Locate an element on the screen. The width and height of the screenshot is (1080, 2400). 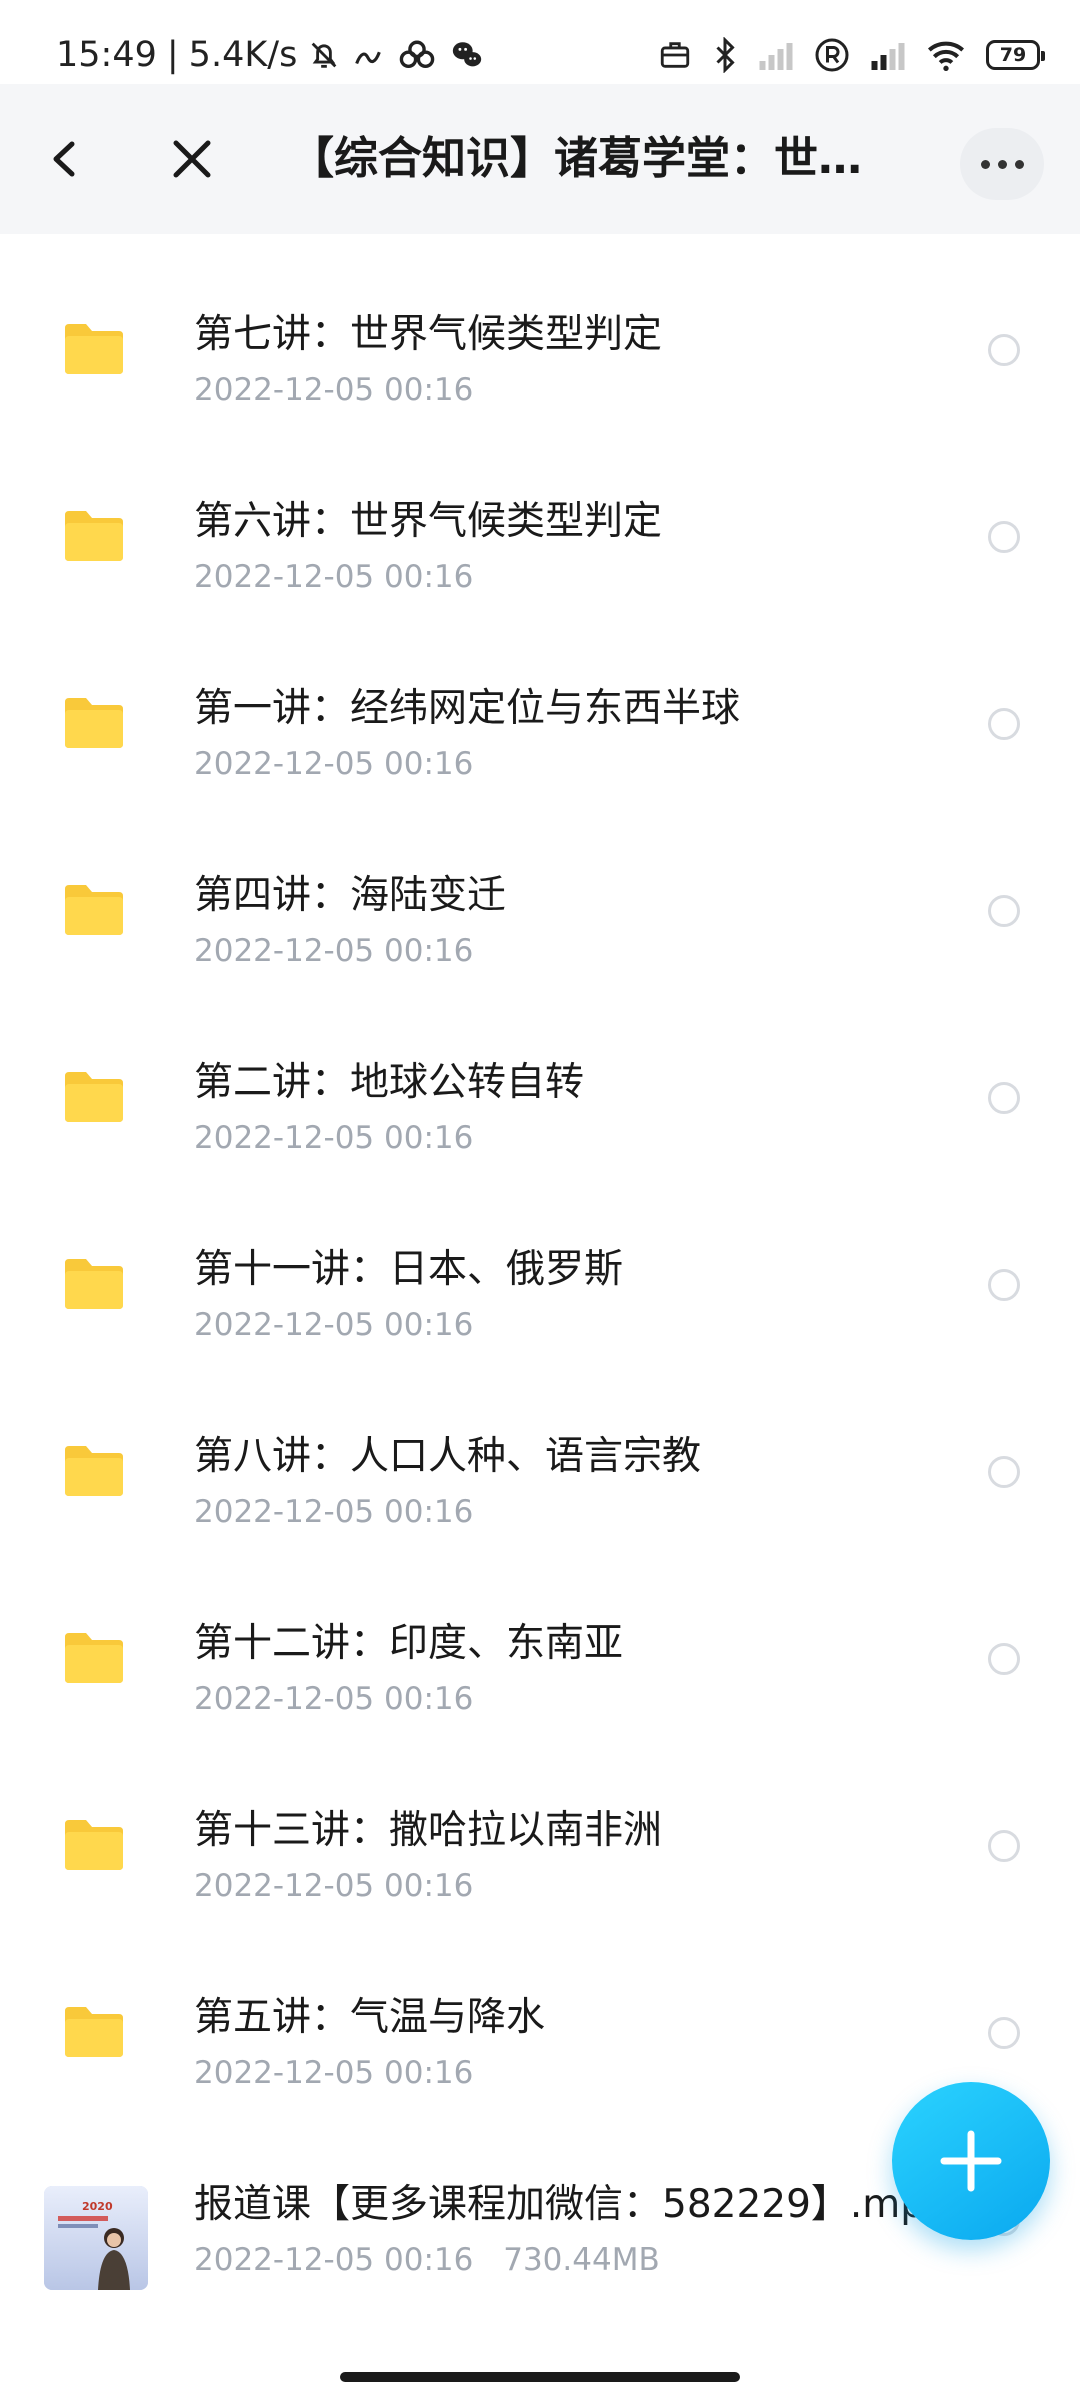
battery-icon: 79 is located at coordinates (1015, 55).